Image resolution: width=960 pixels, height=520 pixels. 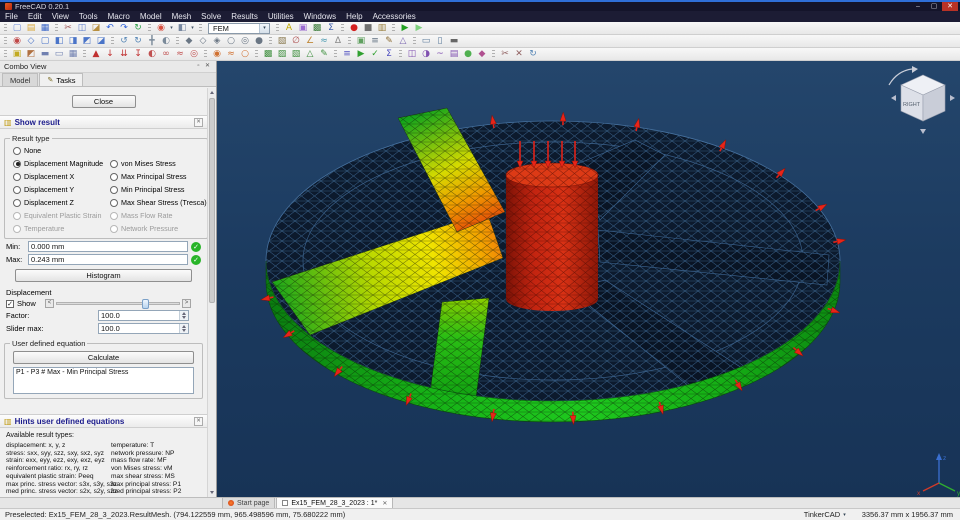 What do you see at coordinates (335, 502) in the screenshot?
I see `document-tab-ex15-fem-28-3-2023-1: Ex15_FEM_28_3_2023 : 1* ✕` at bounding box center [335, 502].